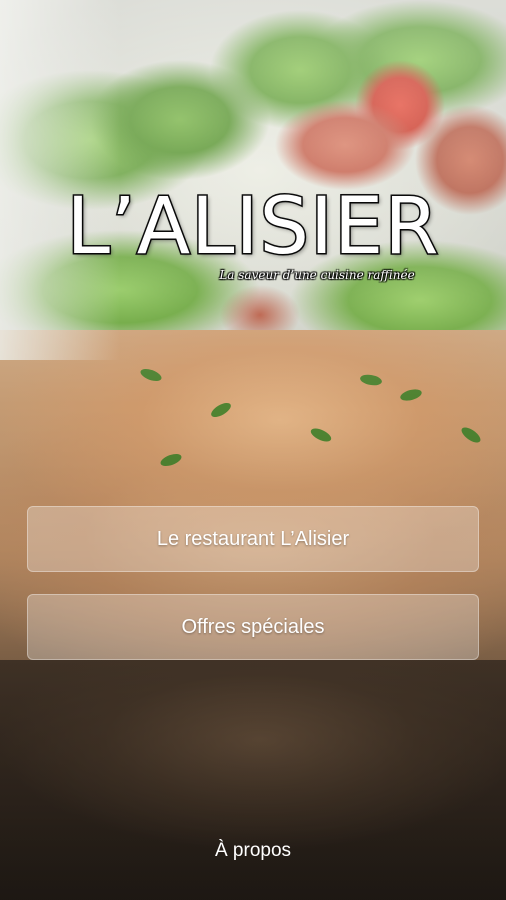  I want to click on brand-tagline: La saveur d’une cuisine raffinée, so click(317, 275).